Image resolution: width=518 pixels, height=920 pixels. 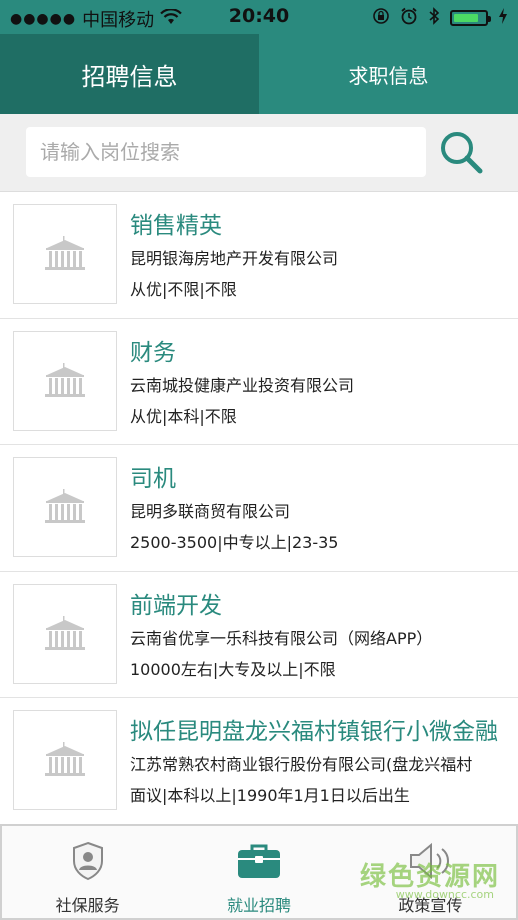 What do you see at coordinates (242, 385) in the screenshot?
I see `company-name: 云南城投健康产业投资有限公司` at bounding box center [242, 385].